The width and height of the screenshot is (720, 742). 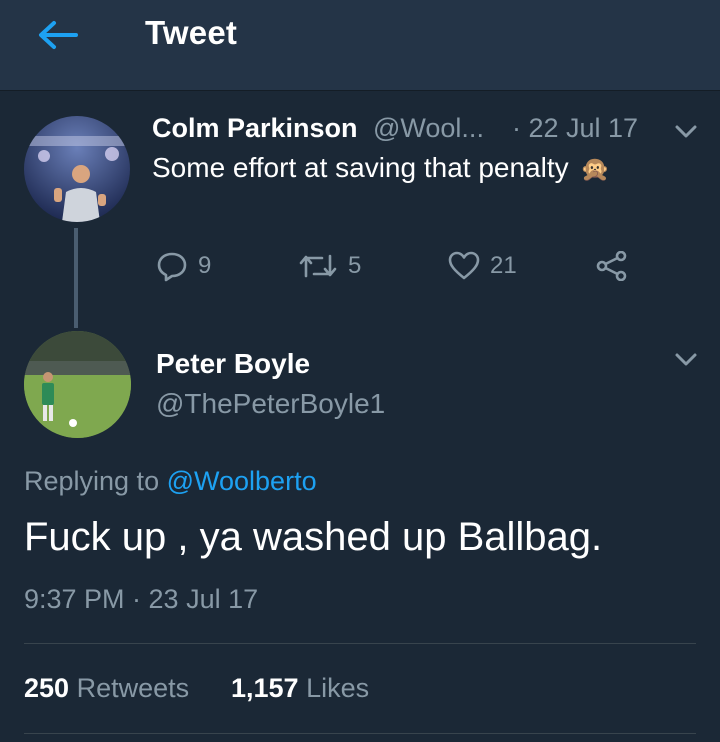 What do you see at coordinates (133, 688) in the screenshot?
I see `retweets-stat-label: Retweets` at bounding box center [133, 688].